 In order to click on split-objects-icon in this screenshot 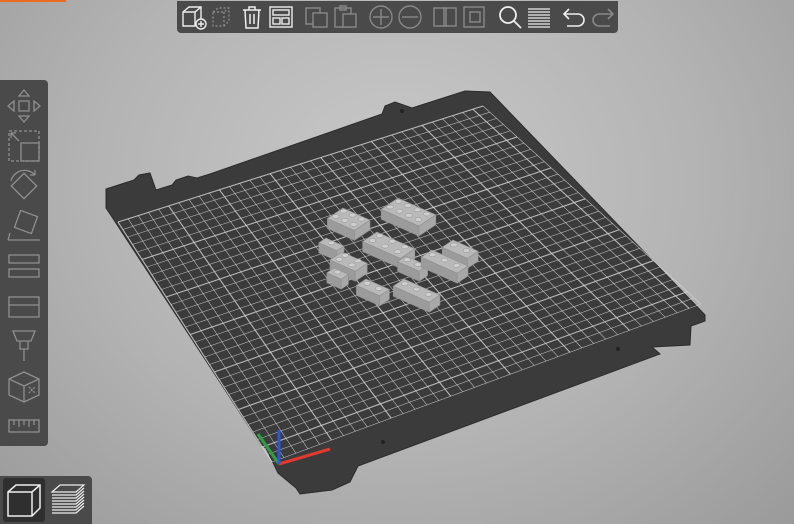, I will do `click(445, 17)`.